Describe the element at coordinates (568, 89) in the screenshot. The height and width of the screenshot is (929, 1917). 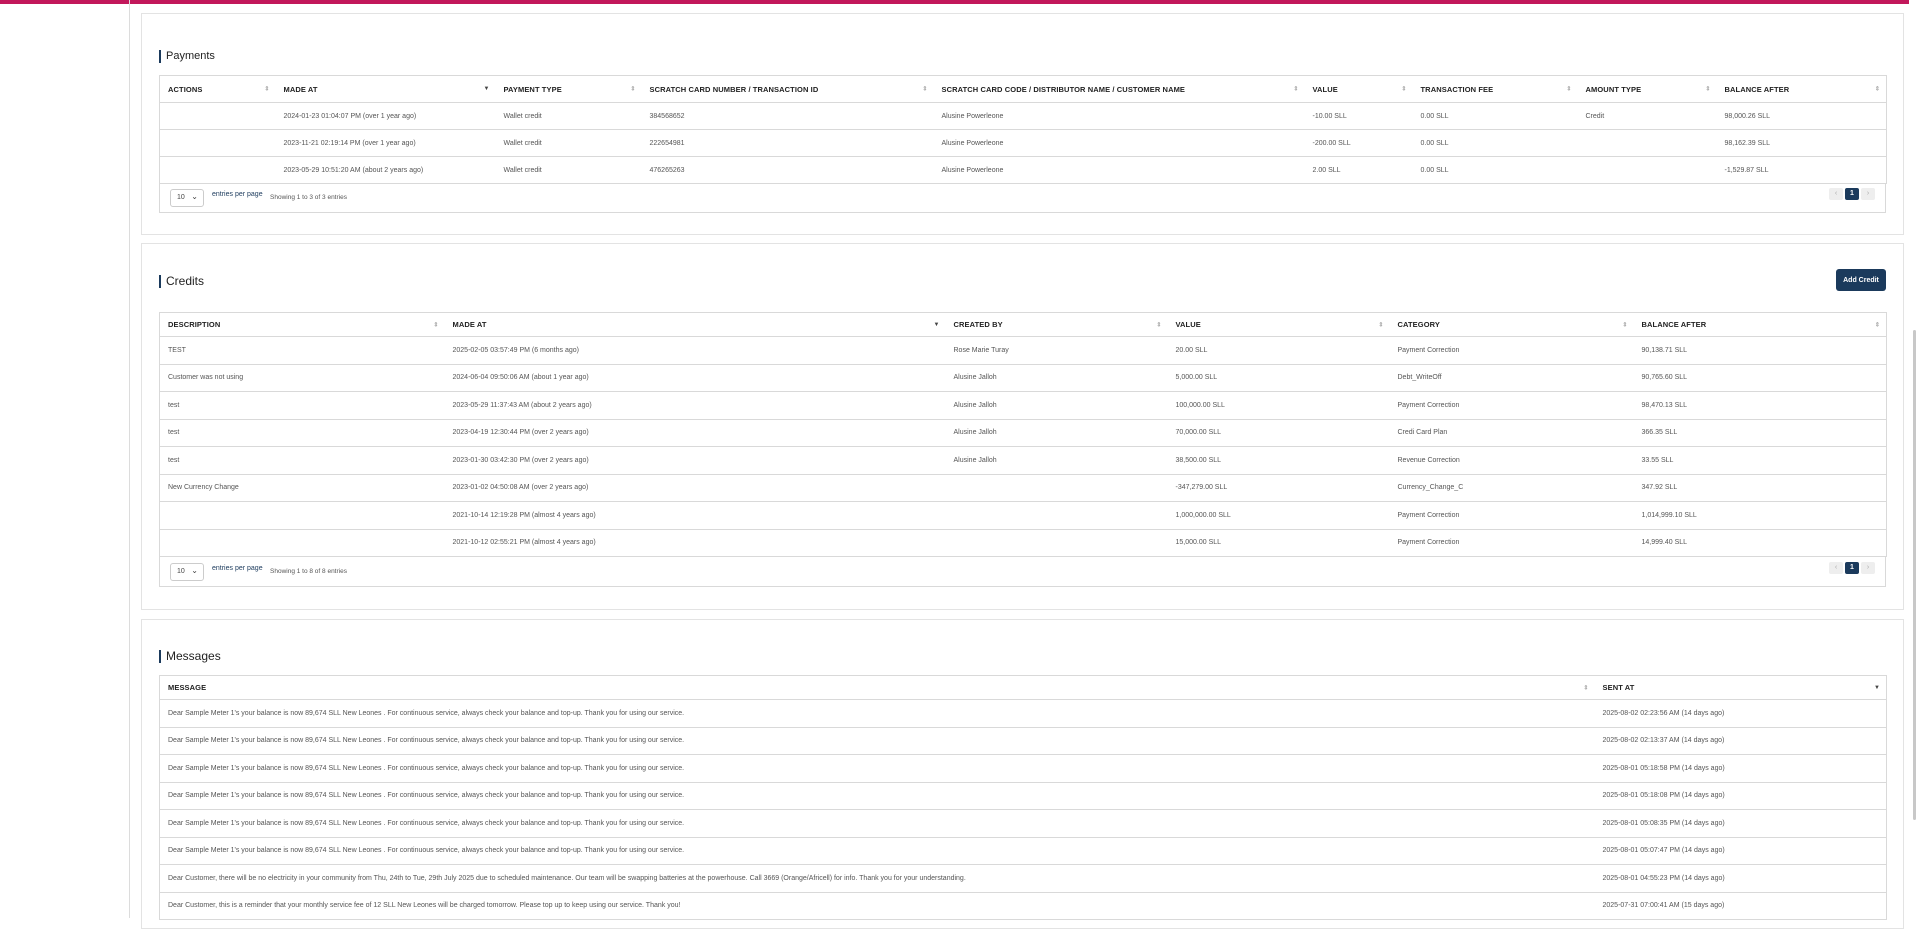
I see `col-header-payment-type: PAYMENT TYPE ⇕` at that location.